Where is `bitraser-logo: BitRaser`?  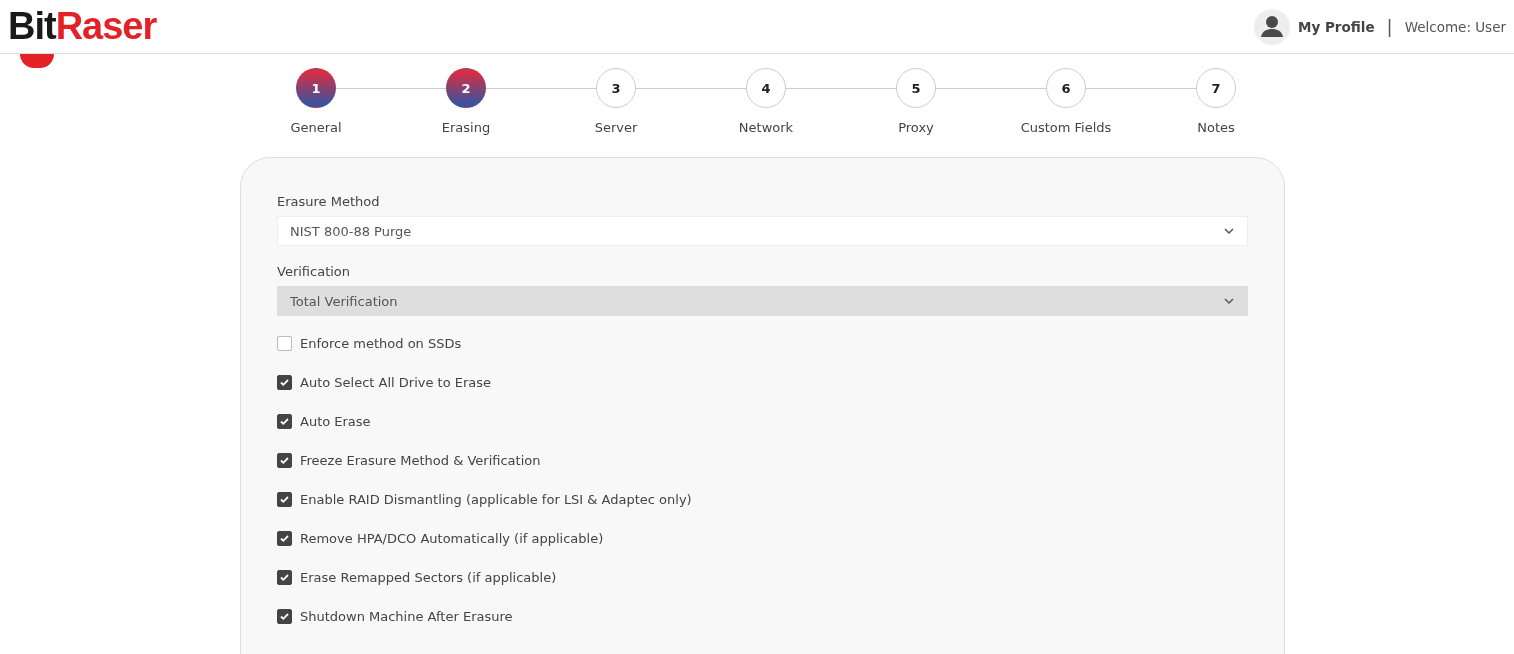
bitraser-logo: BitRaser is located at coordinates (82, 26).